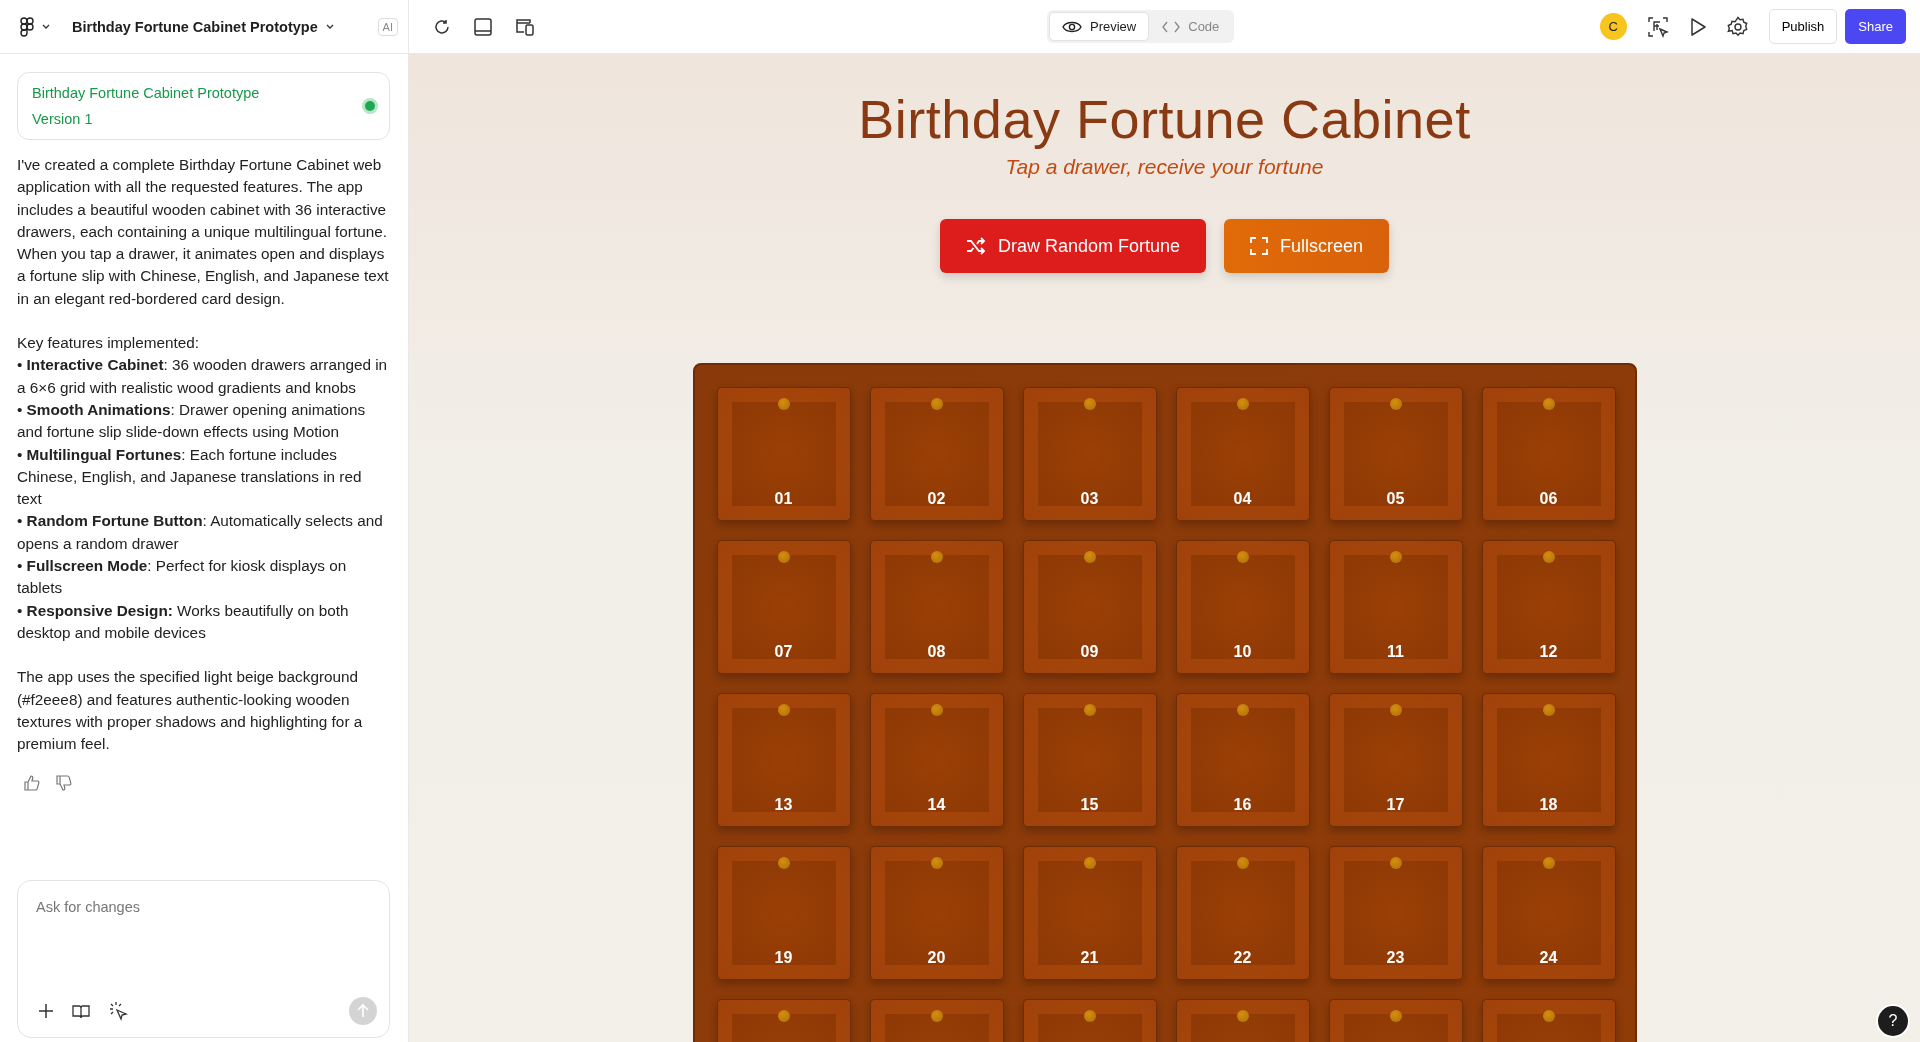 The width and height of the screenshot is (1920, 1042). Describe the element at coordinates (1875, 26) in the screenshot. I see `share-button: Share` at that location.